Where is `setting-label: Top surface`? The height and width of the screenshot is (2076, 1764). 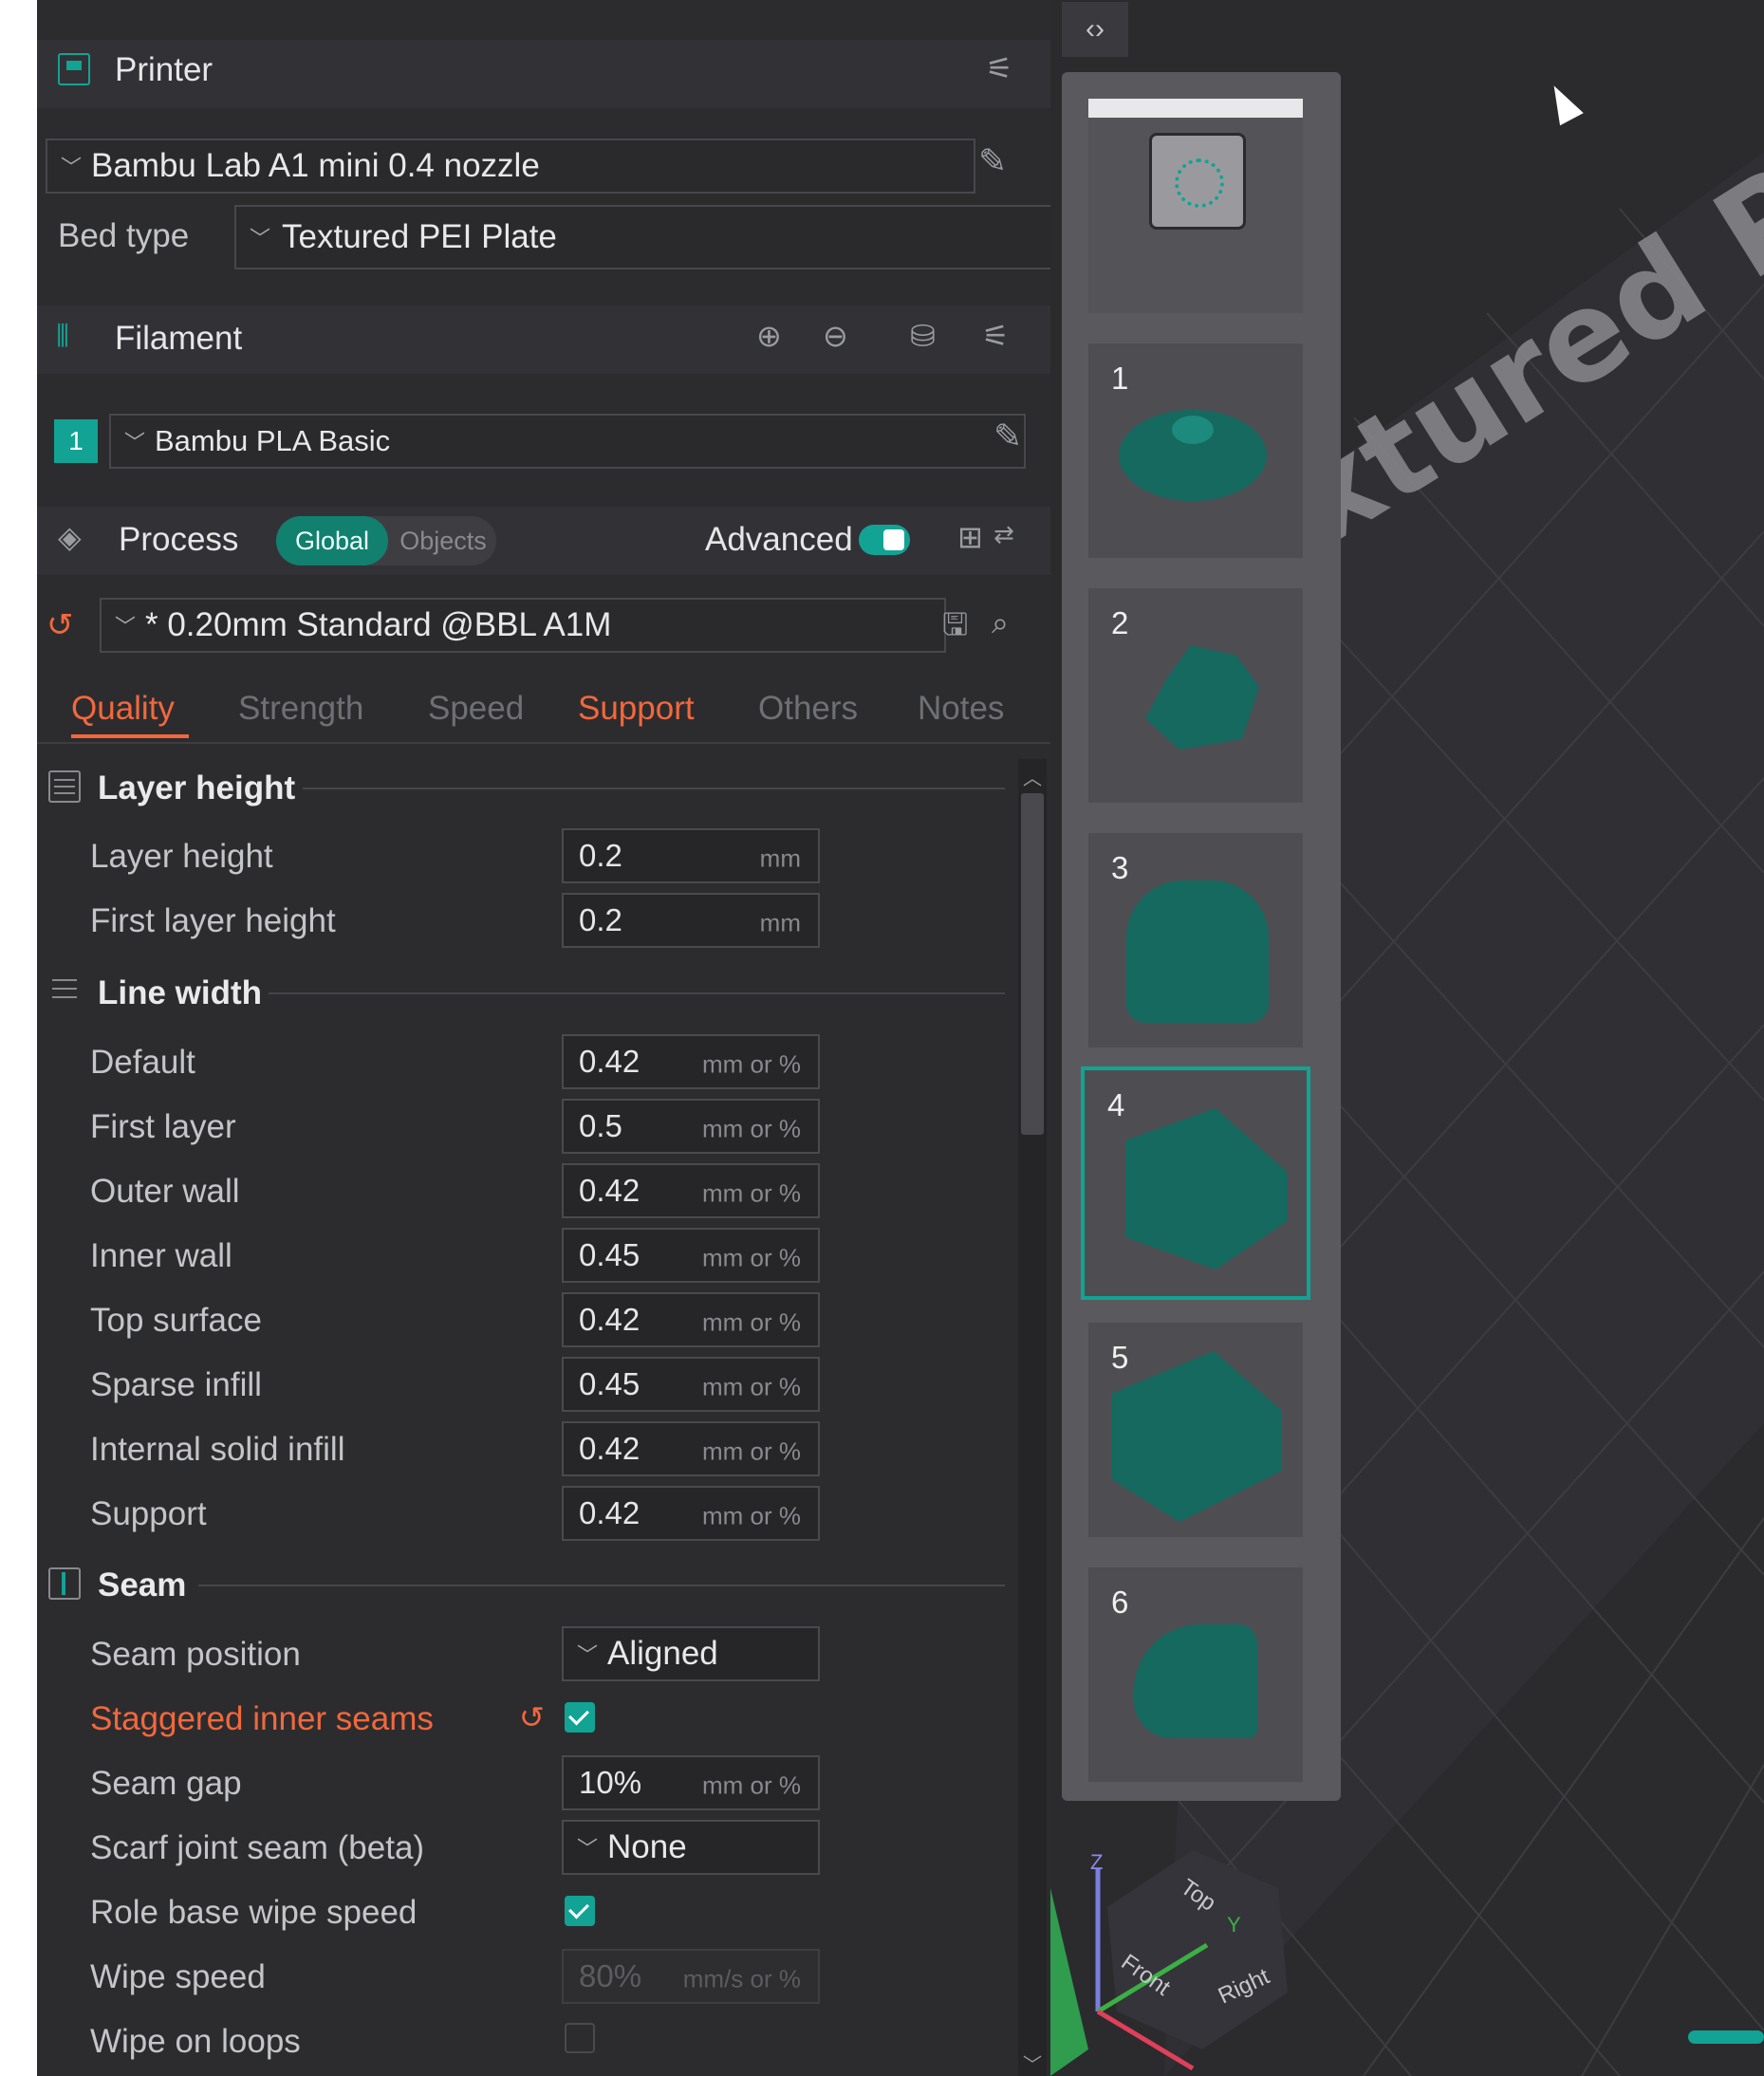
setting-label: Top surface is located at coordinates (176, 1320).